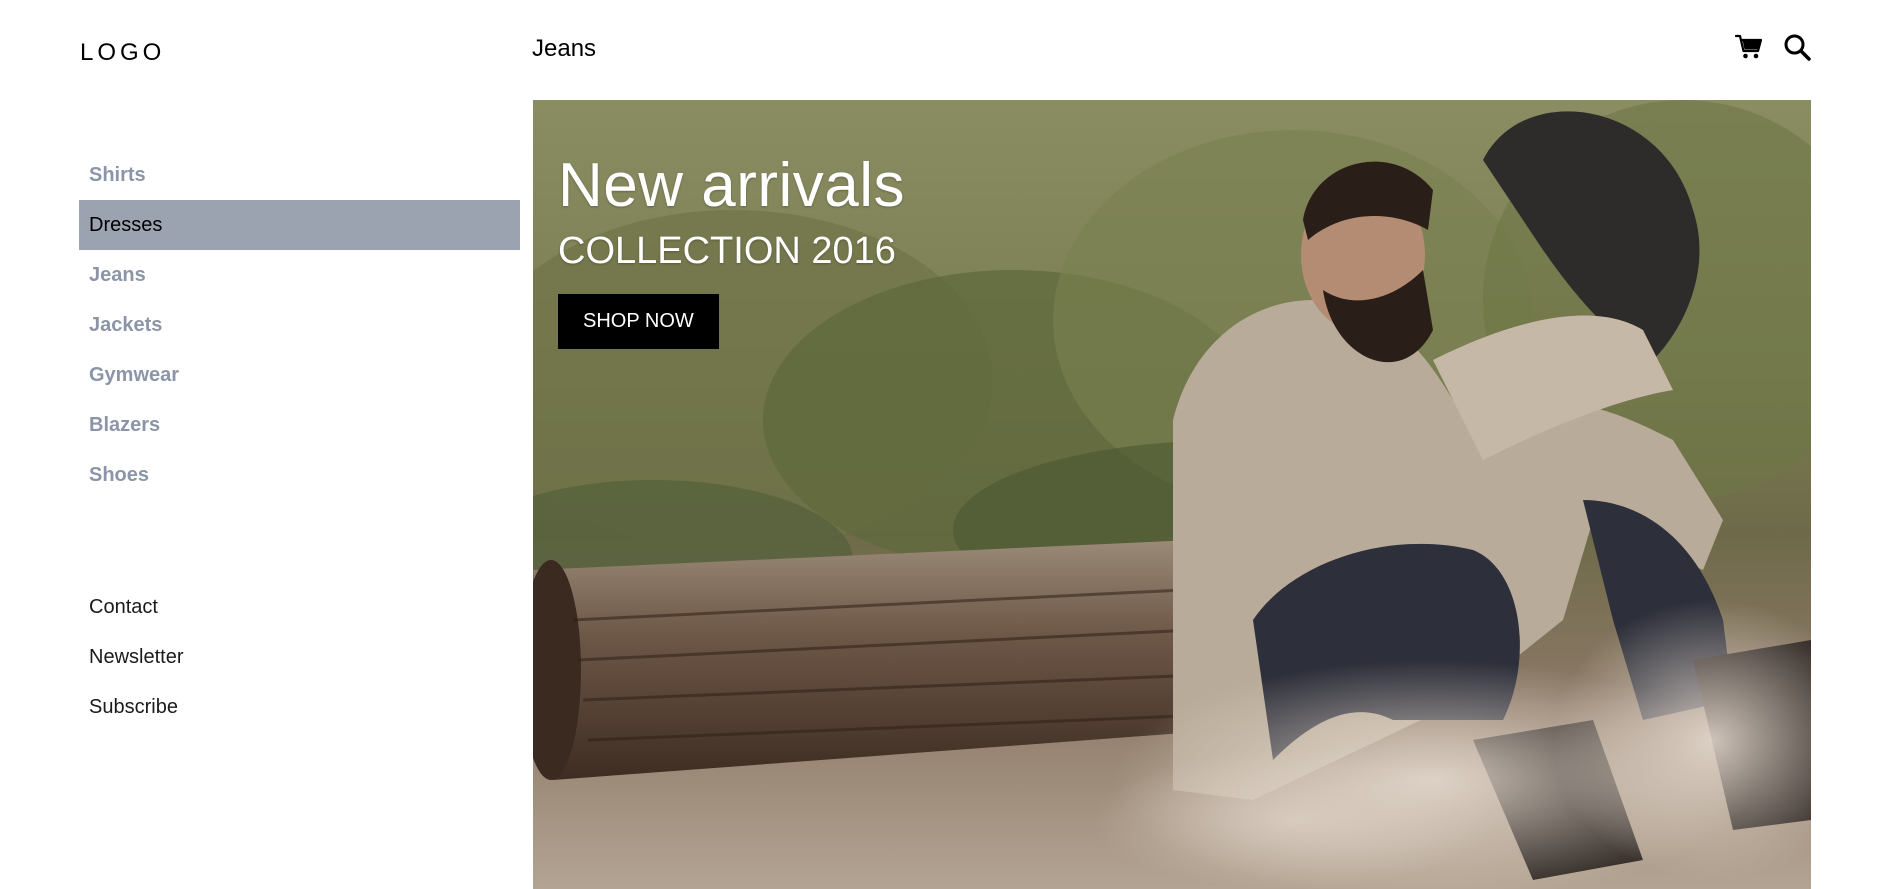 The width and height of the screenshot is (1892, 889). I want to click on sidebar-item-gymwear: Gymwear, so click(299, 375).